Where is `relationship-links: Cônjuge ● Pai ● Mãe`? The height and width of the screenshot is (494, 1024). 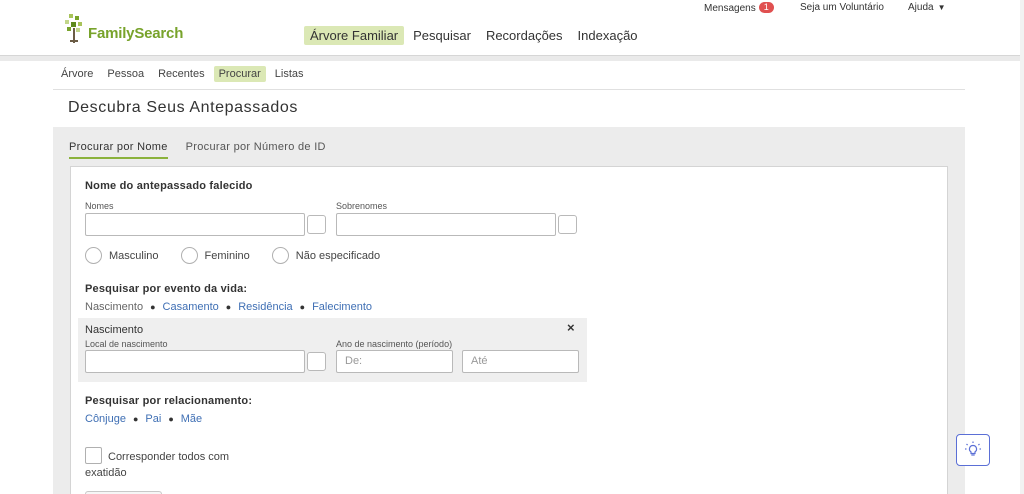 relationship-links: Cônjuge ● Pai ● Mãe is located at coordinates (143, 419).